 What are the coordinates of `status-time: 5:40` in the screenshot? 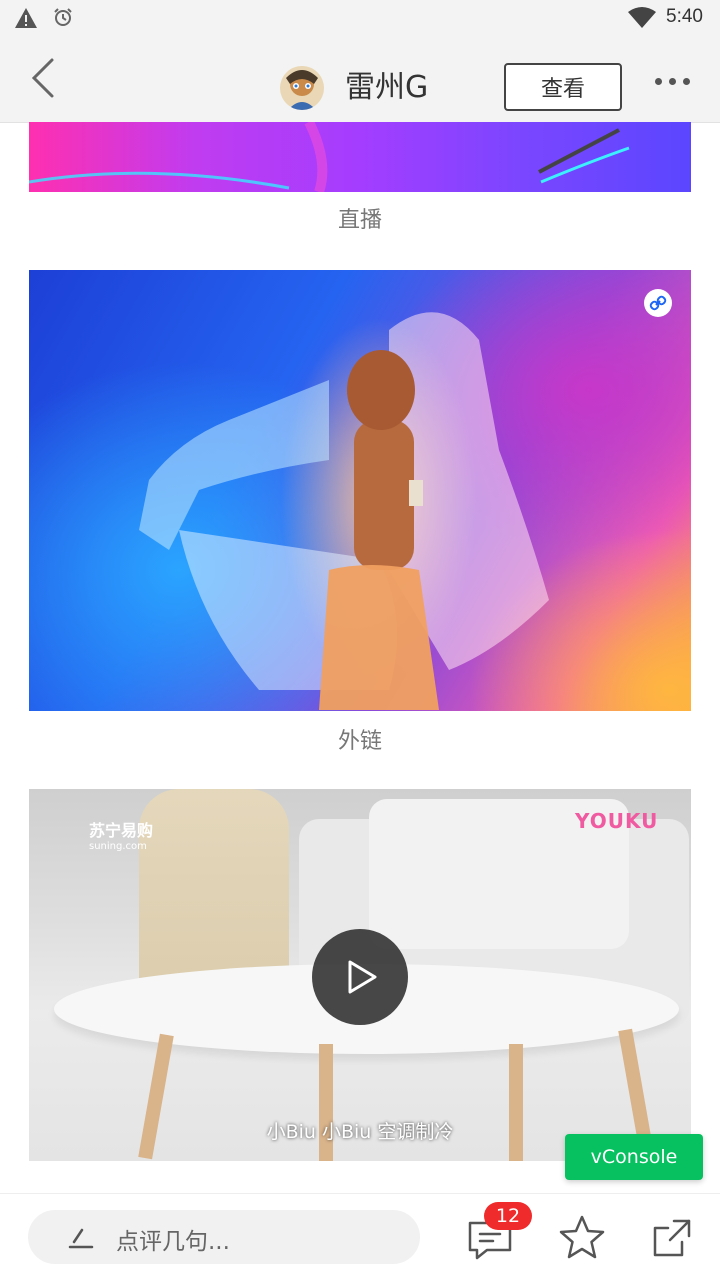 It's located at (684, 16).